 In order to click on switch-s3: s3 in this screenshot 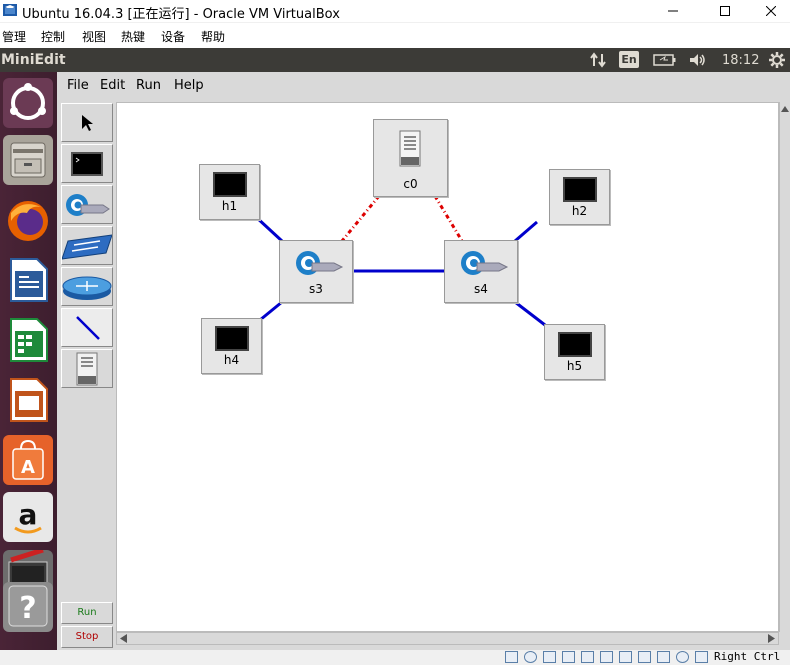, I will do `click(316, 271)`.